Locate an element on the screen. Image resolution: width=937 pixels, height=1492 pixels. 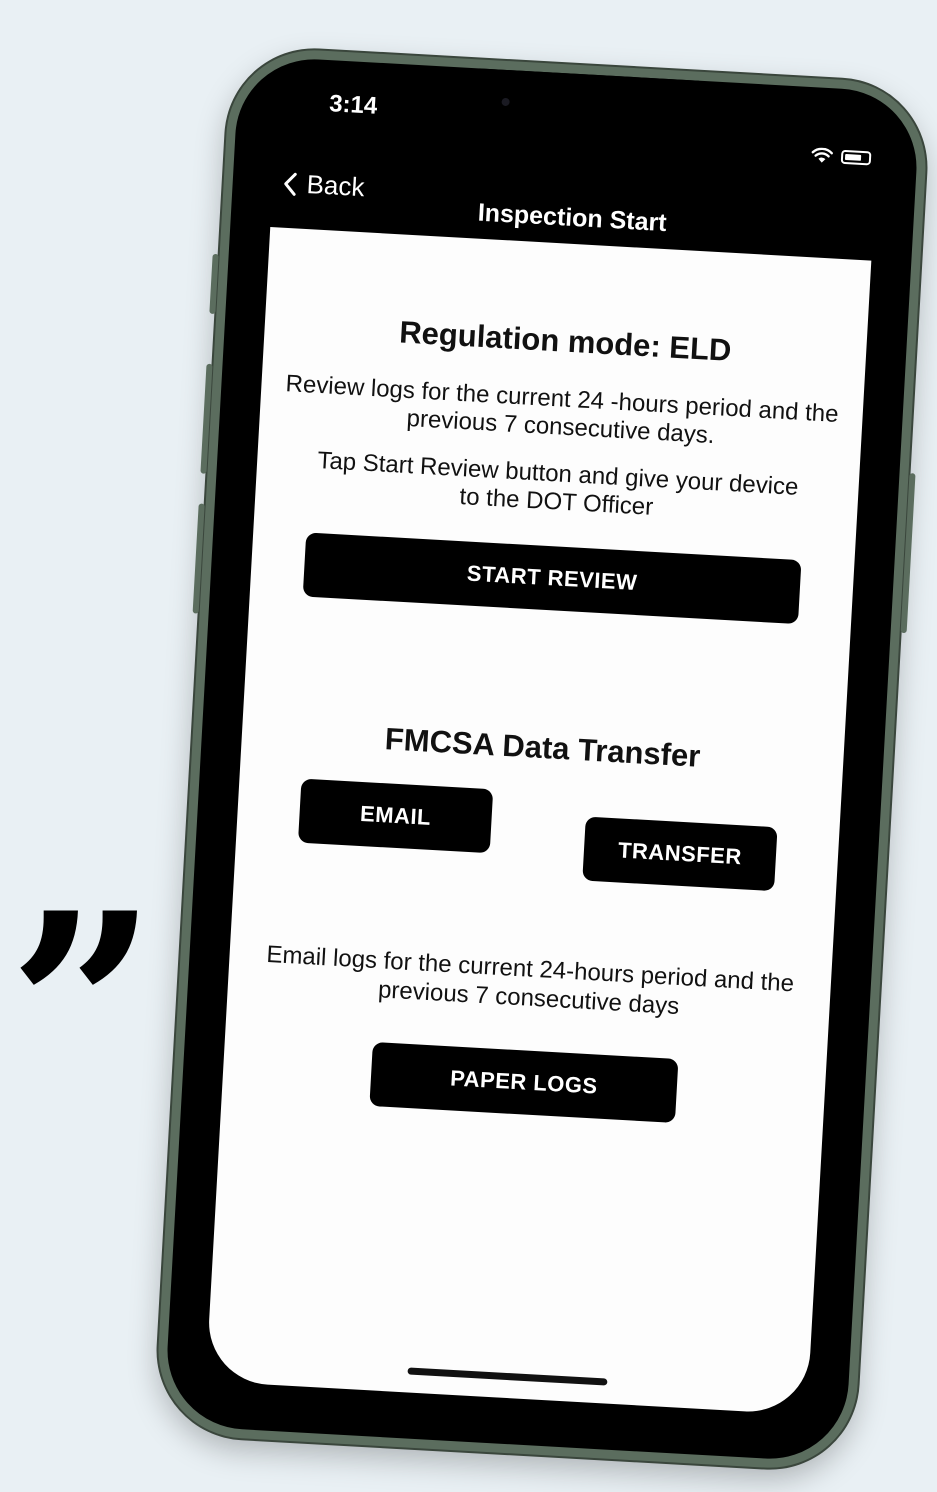
wifi-icon is located at coordinates (822, 155).